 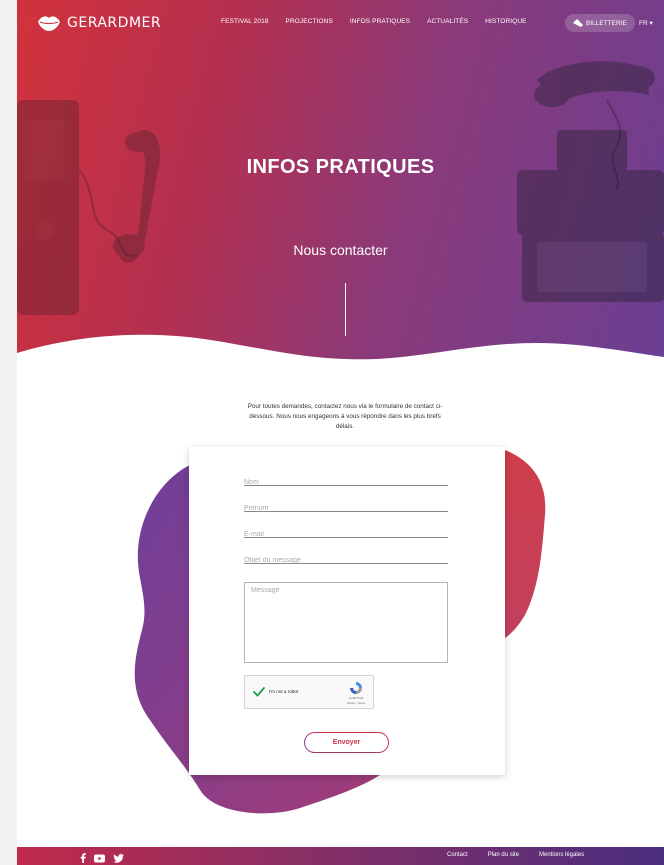 I want to click on nav-item-projections: PROJECTIONS, so click(x=309, y=21).